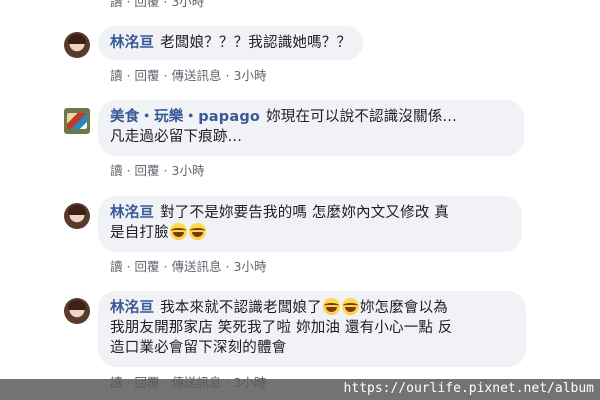 Image resolution: width=600 pixels, height=400 pixels. Describe the element at coordinates (468, 388) in the screenshot. I see `watermark-url: https://ourlife.pixnet.net/album` at that location.